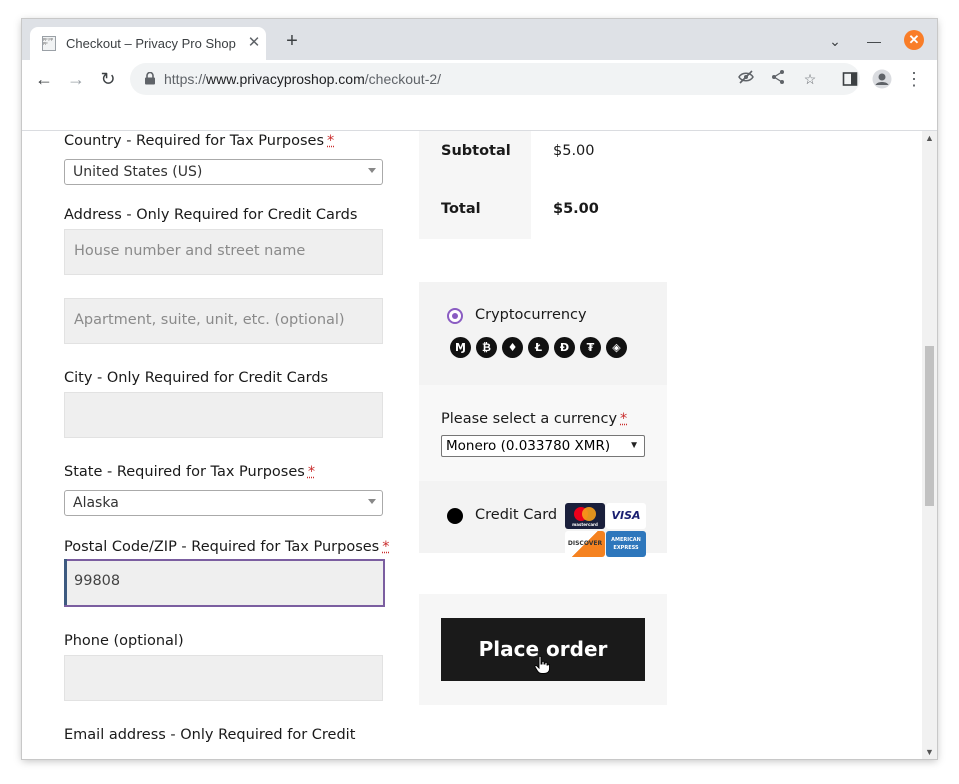 Image resolution: width=959 pixels, height=784 pixels. I want to click on close-window-button: ✕, so click(914, 40).